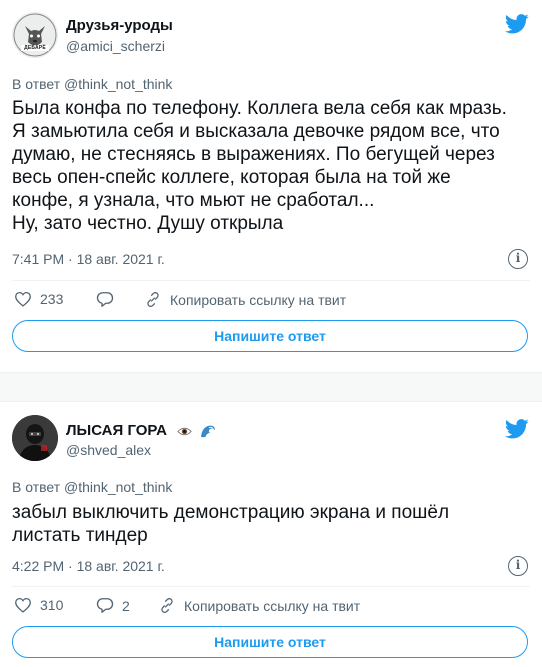 This screenshot has height=667, width=542. Describe the element at coordinates (52, 605) in the screenshot. I see `like-count: 310` at that location.